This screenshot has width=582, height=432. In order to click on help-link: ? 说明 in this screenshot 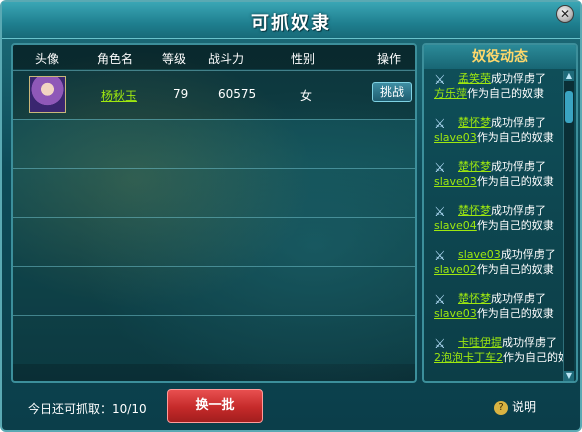, I will do `click(515, 406)`.